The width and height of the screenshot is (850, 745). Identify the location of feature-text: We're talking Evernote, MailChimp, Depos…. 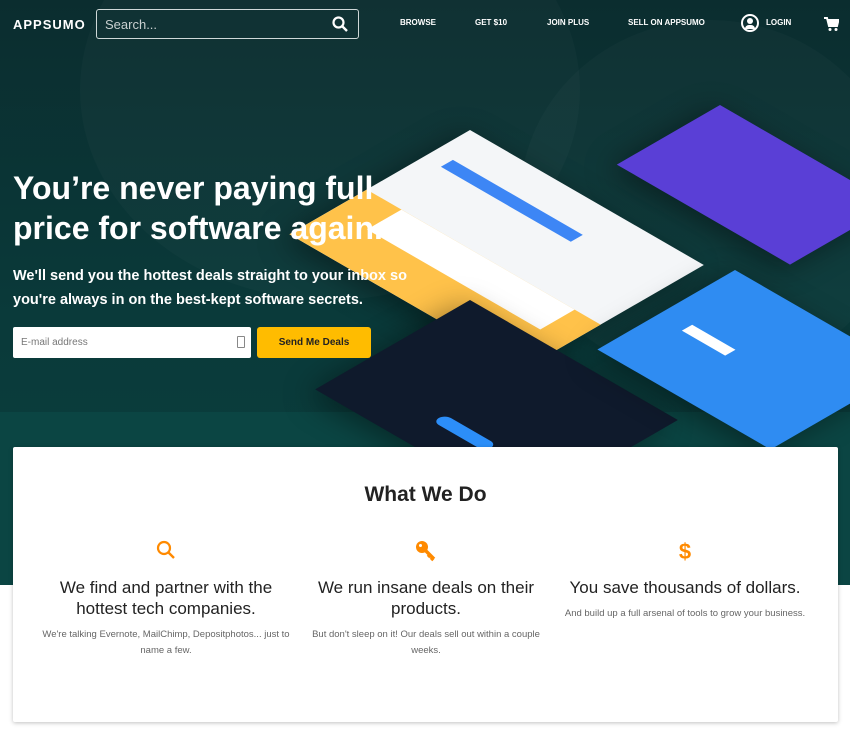
(166, 642).